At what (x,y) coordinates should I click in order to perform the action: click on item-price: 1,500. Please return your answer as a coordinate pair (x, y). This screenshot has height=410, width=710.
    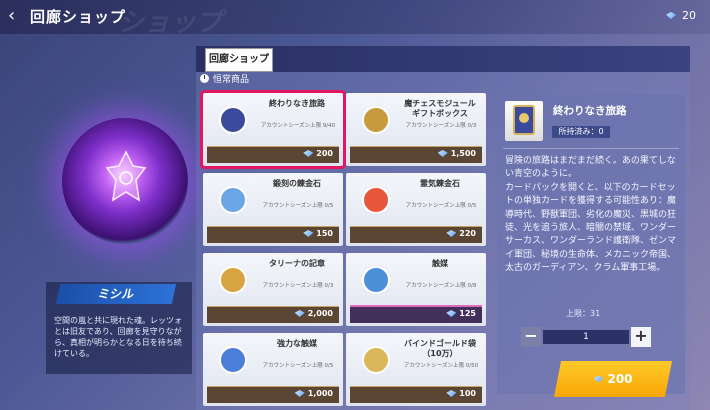
    Looking at the image, I should click on (456, 153).